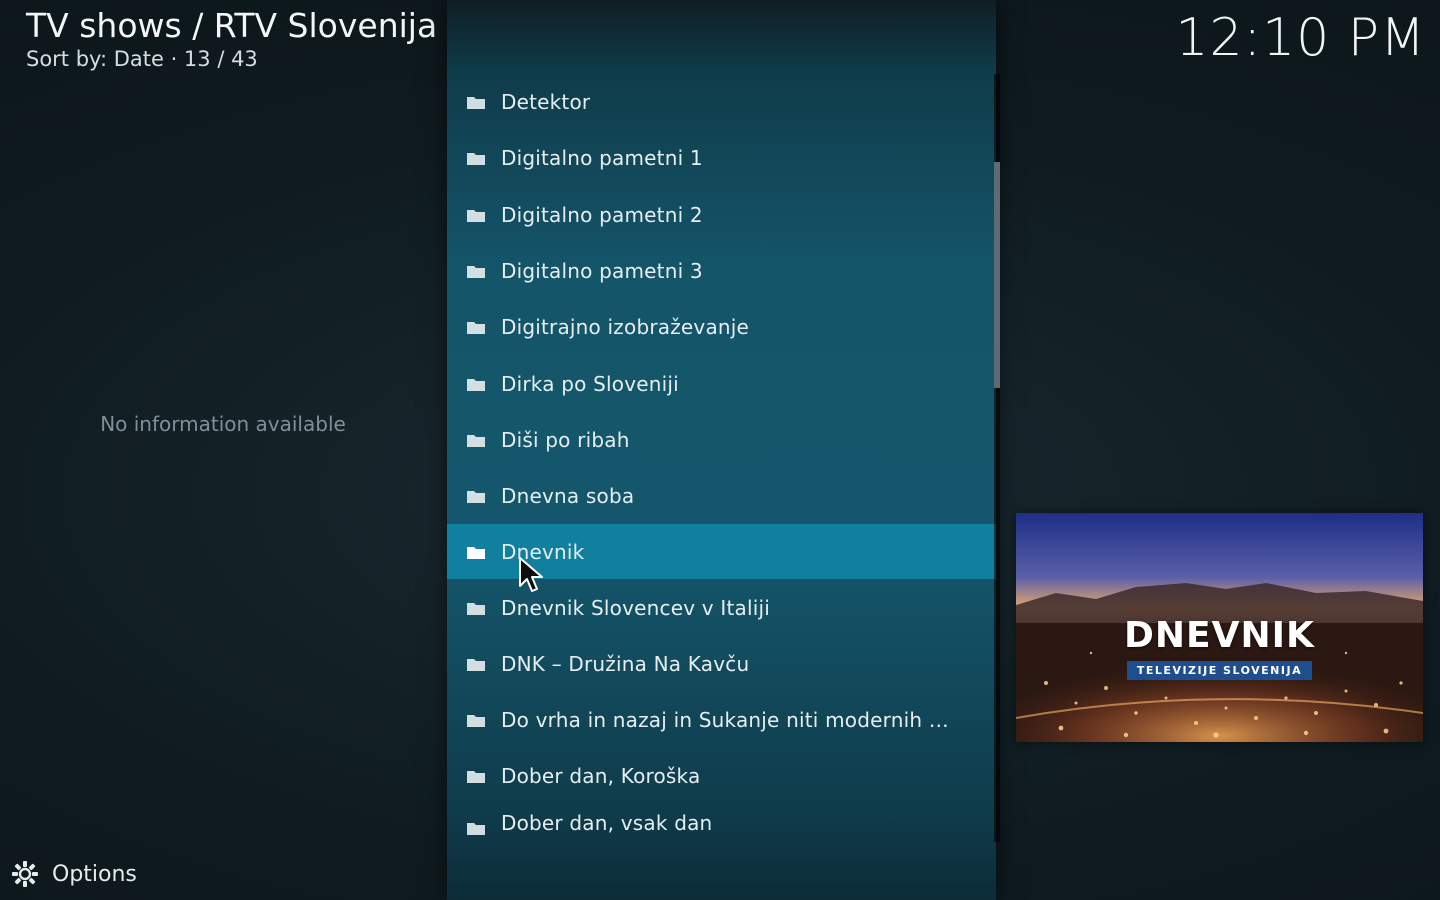 The width and height of the screenshot is (1440, 900). What do you see at coordinates (1219, 635) in the screenshot?
I see `thumbnail-title: DNEVNIK` at bounding box center [1219, 635].